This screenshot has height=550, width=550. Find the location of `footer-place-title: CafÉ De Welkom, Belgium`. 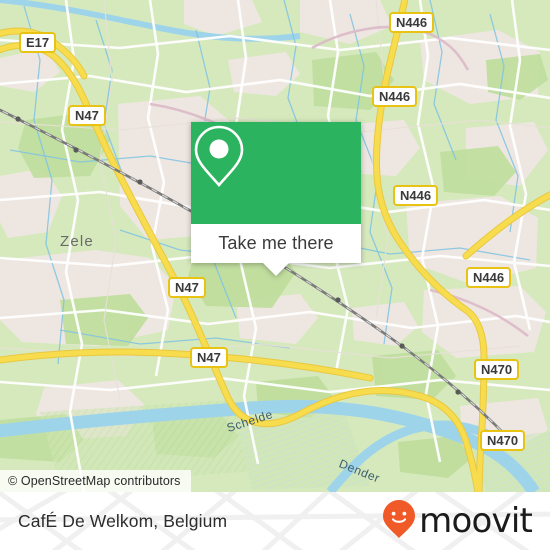

footer-place-title: CafÉ De Welkom, Belgium is located at coordinates (123, 520).